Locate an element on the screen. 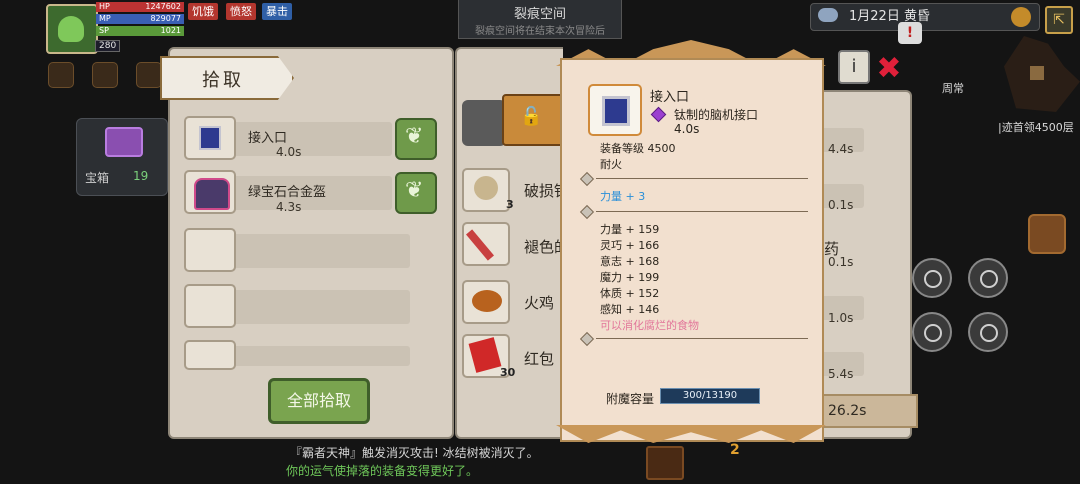  pickup-title-tab: 拾取 is located at coordinates (227, 78).